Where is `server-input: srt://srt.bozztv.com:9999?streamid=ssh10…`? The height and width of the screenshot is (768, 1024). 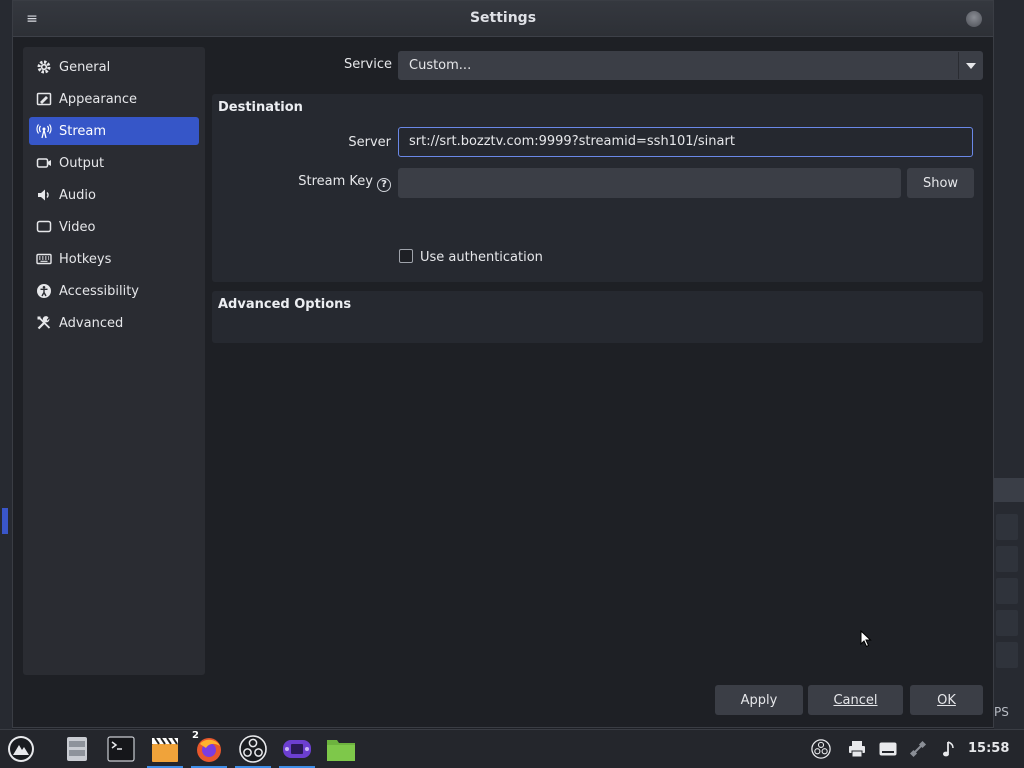 server-input: srt://srt.bozztv.com:9999?streamid=ssh10… is located at coordinates (685, 142).